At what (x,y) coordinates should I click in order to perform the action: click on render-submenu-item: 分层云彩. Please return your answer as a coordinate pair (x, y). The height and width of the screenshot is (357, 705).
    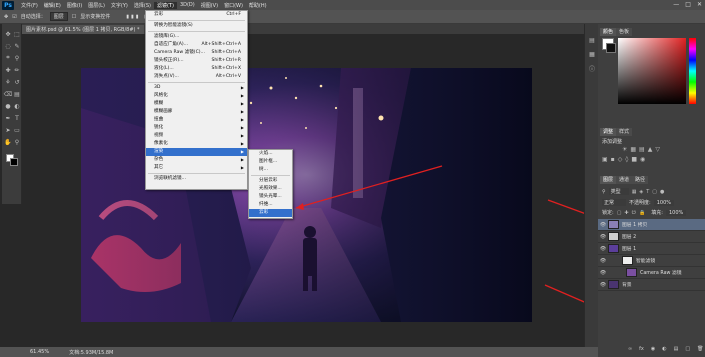
    Looking at the image, I should click on (270, 181).